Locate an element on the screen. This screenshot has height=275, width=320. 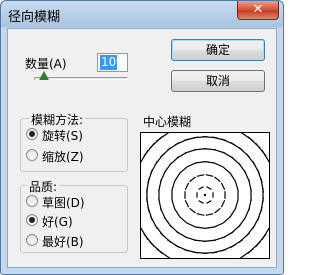
radio-draft is located at coordinates (32, 201).